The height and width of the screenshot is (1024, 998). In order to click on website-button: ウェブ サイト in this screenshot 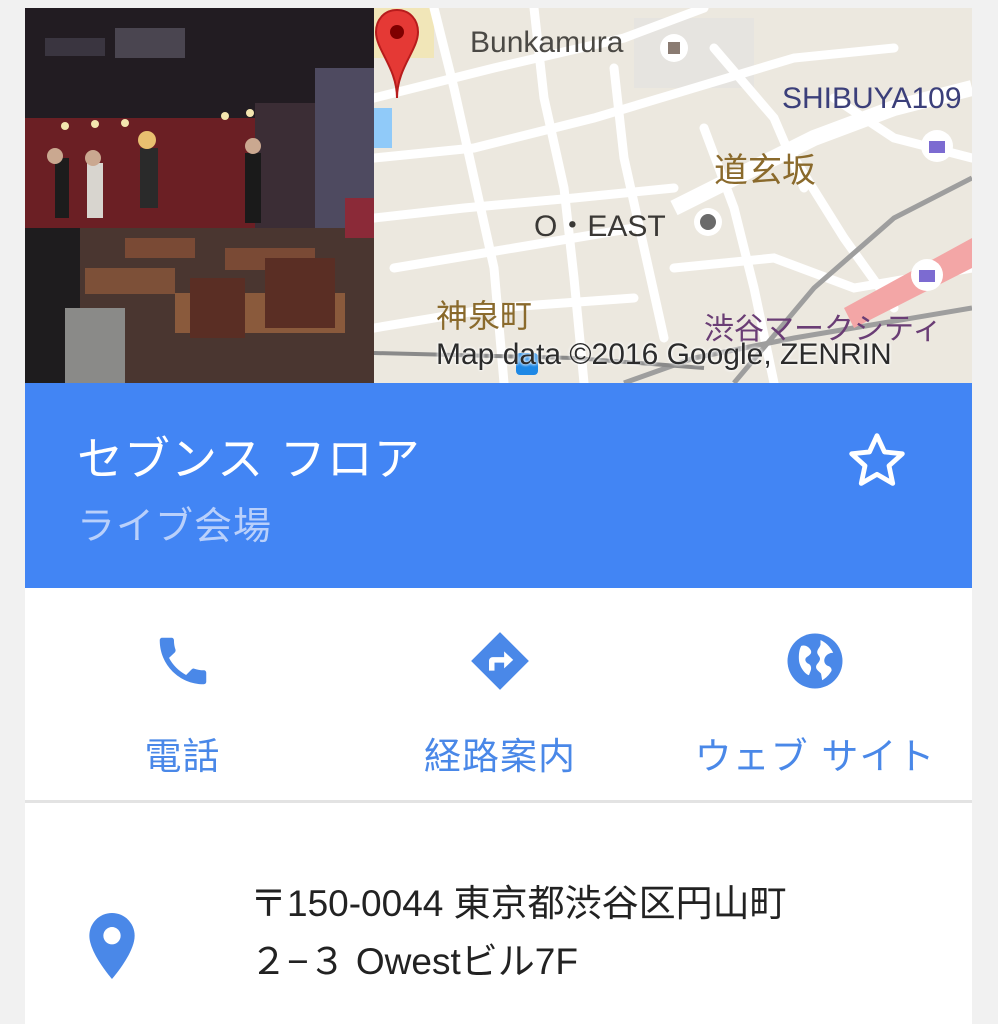, I will do `click(815, 694)`.